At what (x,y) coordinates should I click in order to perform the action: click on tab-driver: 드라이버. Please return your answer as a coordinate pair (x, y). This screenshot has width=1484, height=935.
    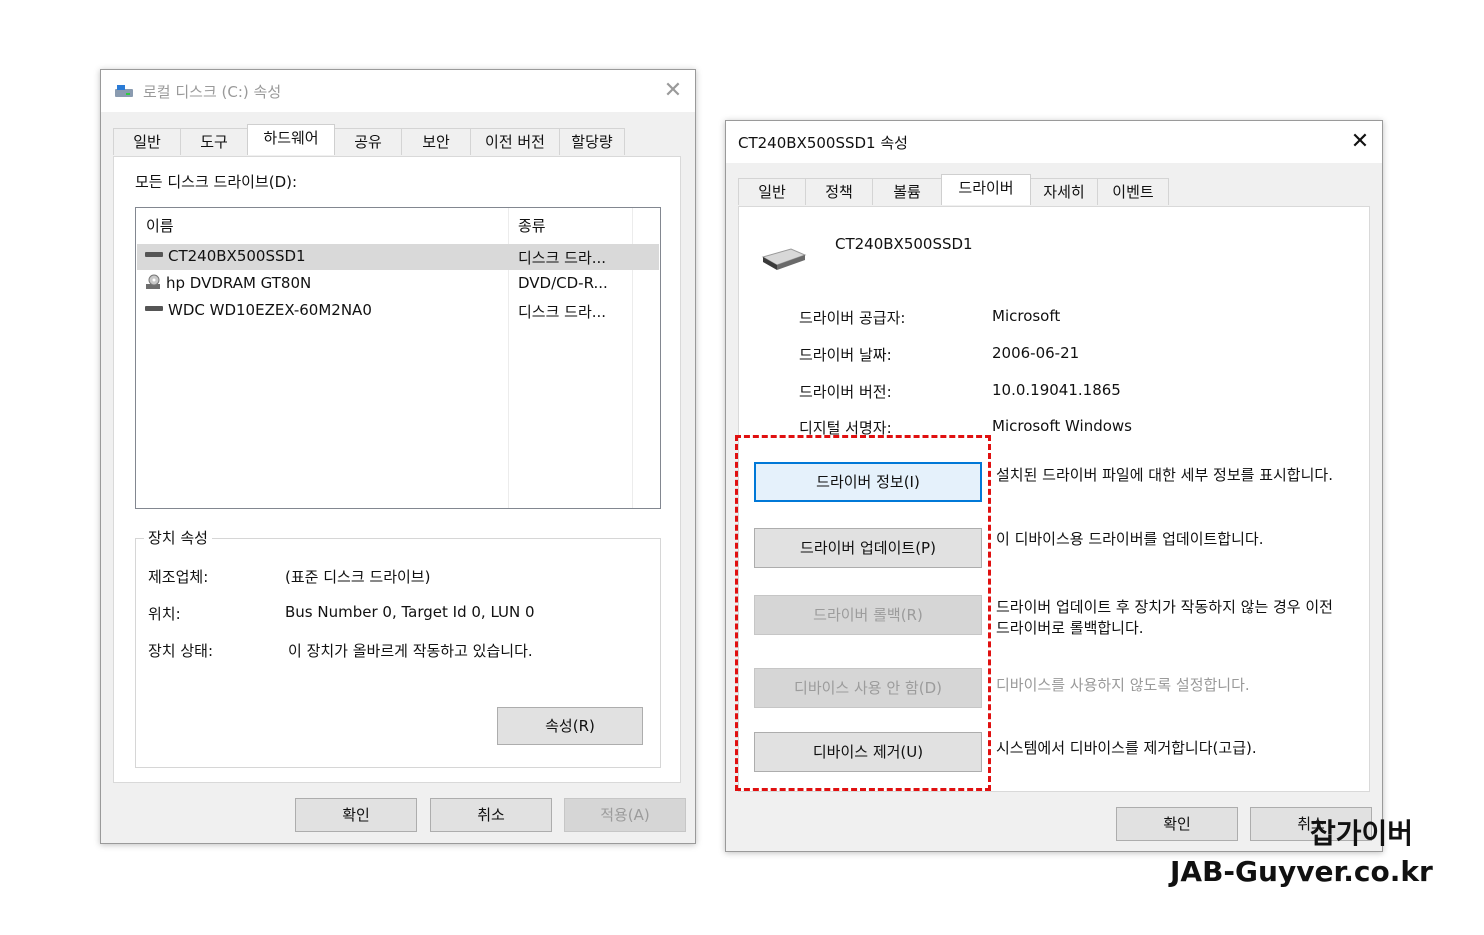
    Looking at the image, I should click on (986, 189).